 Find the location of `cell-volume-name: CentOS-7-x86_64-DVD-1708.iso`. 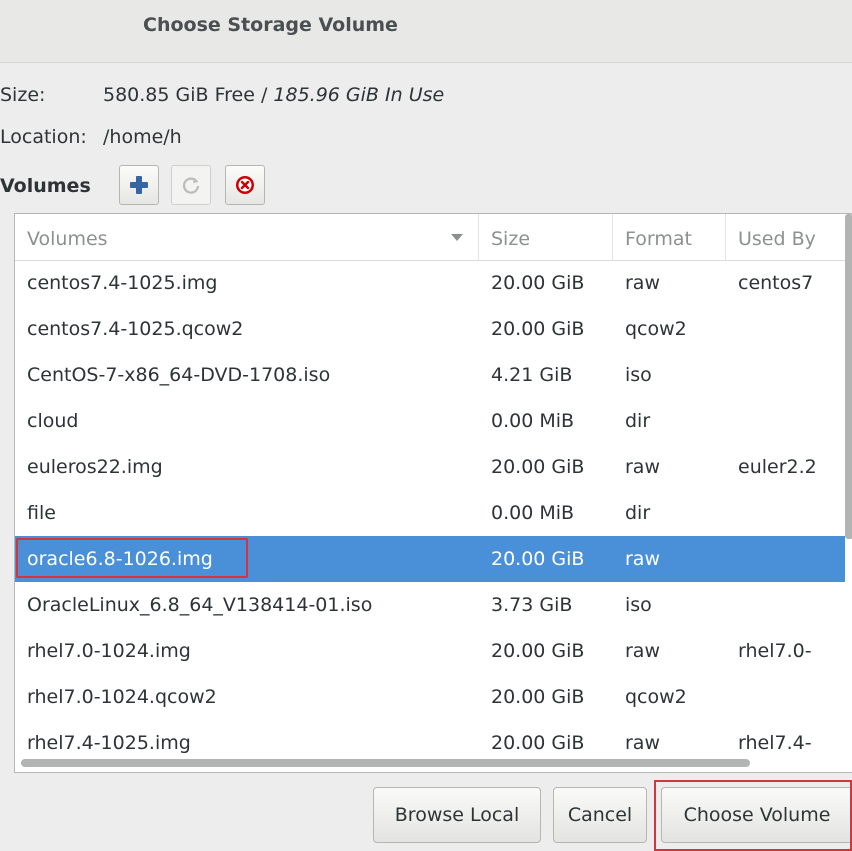

cell-volume-name: CentOS-7-x86_64-DVD-1708.iso is located at coordinates (179, 375).